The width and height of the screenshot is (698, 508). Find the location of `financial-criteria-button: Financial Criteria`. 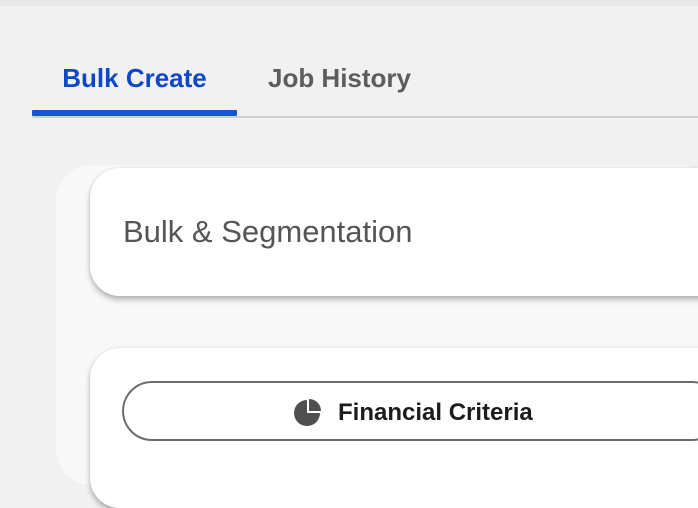

financial-criteria-button: Financial Criteria is located at coordinates (410, 411).